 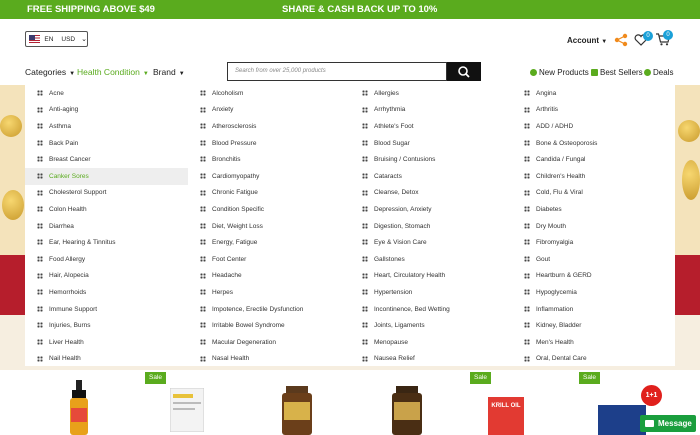 What do you see at coordinates (269, 242) in the screenshot?
I see `menu-item-energy-fatigue: Energy, Fatigue` at bounding box center [269, 242].